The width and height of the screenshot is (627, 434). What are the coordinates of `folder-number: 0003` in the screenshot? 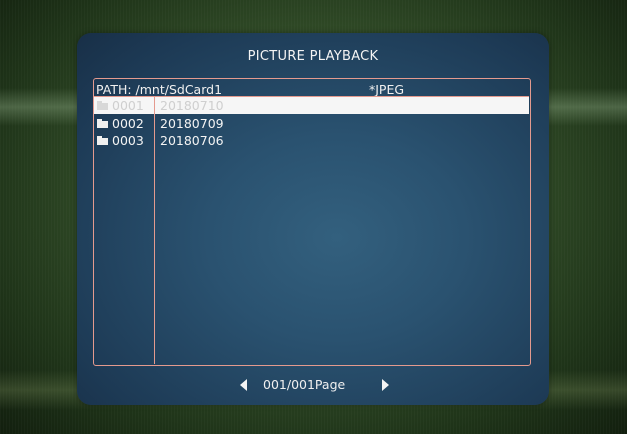 It's located at (128, 140).